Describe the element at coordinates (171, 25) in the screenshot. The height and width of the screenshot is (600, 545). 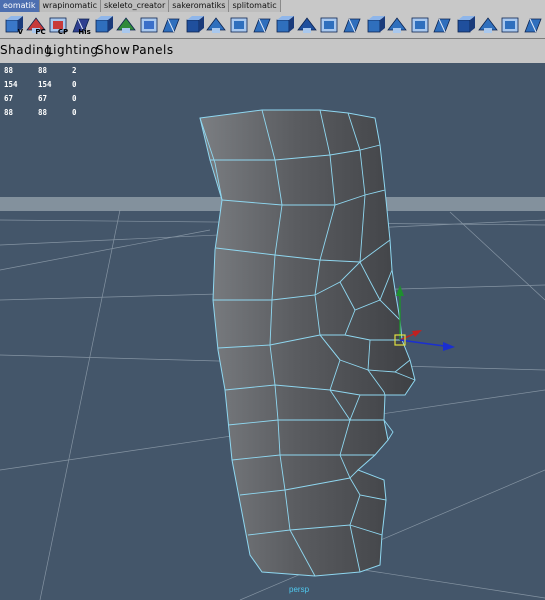
I see `shelf-poly-cut-icon` at that location.